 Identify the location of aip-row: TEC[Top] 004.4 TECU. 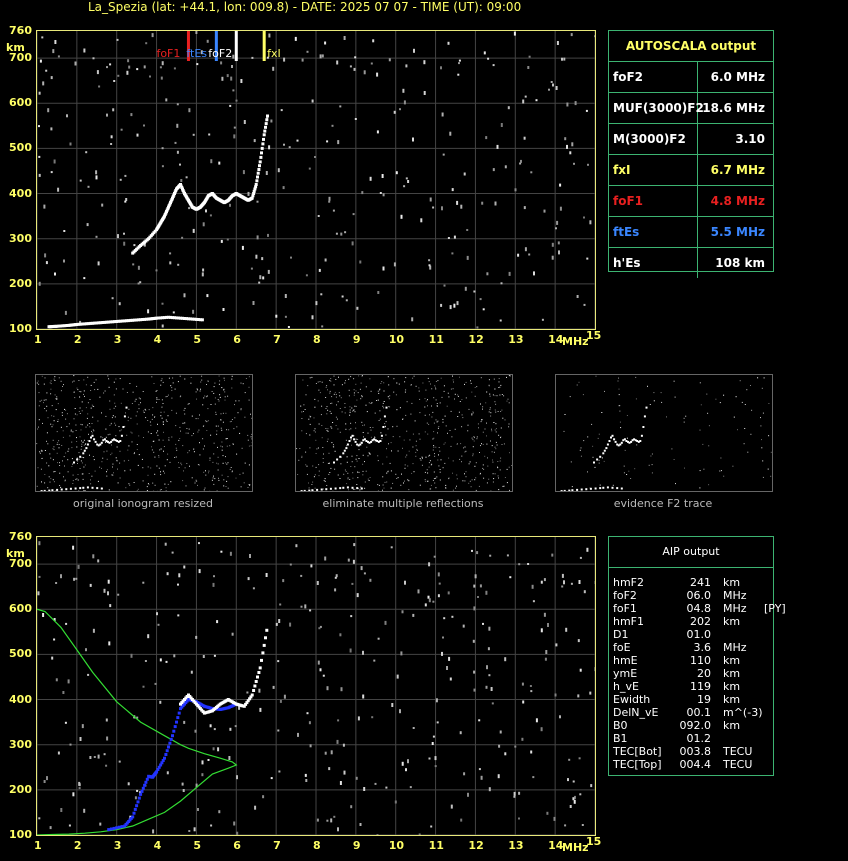
(691, 764).